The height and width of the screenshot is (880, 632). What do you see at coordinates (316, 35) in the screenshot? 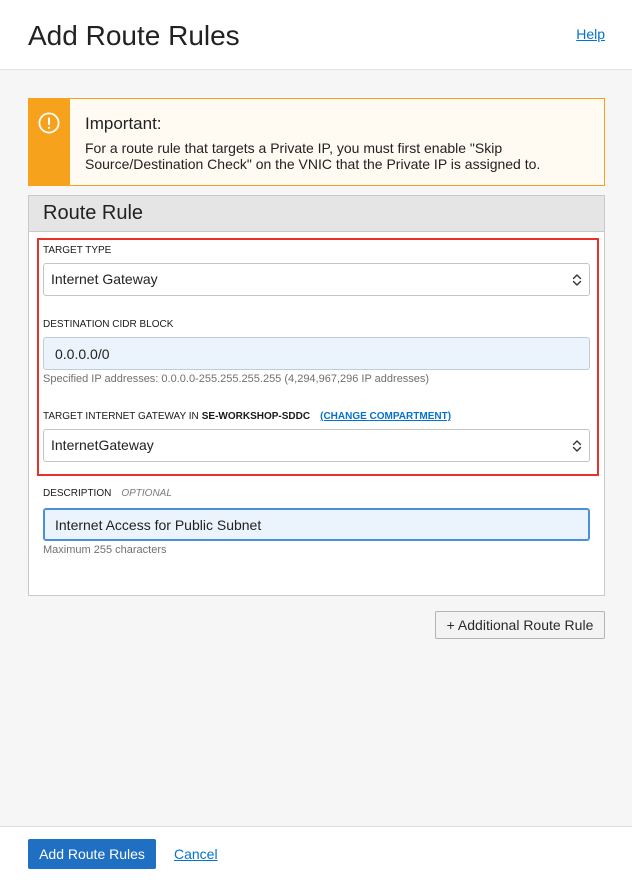
I see `dialog-header: Add Route Rules Help` at bounding box center [316, 35].